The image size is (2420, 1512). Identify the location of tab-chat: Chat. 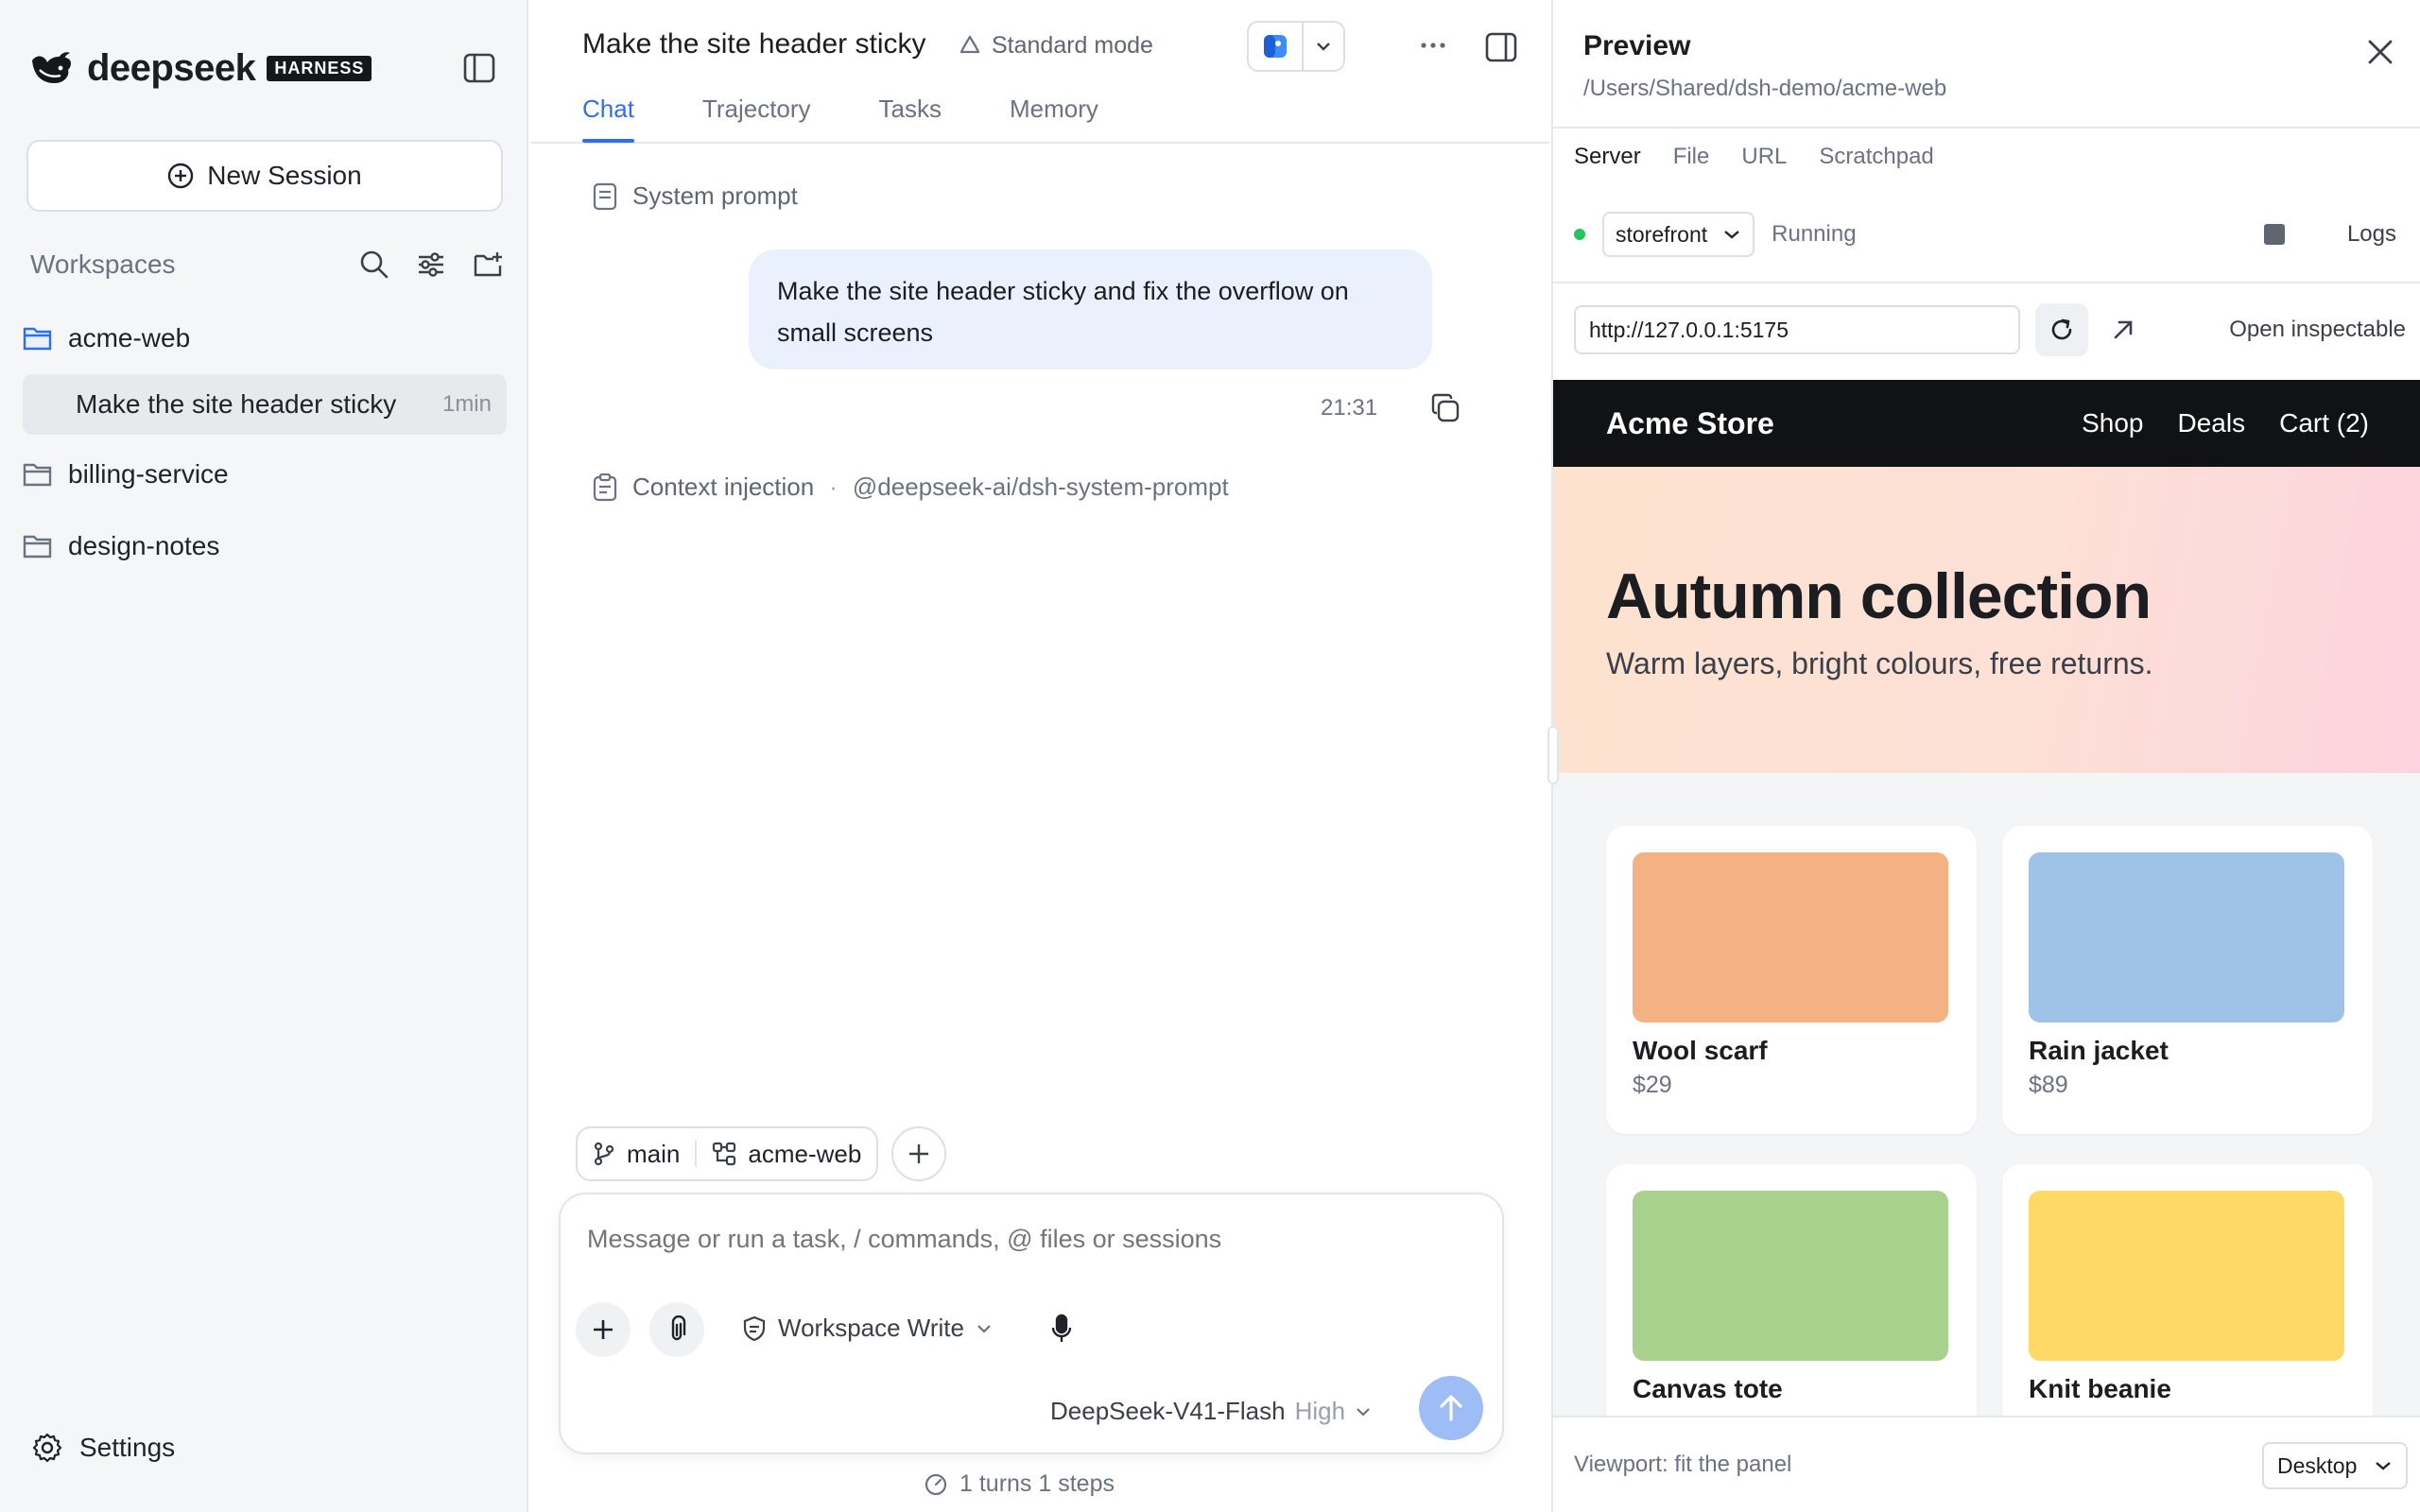
(608, 118).